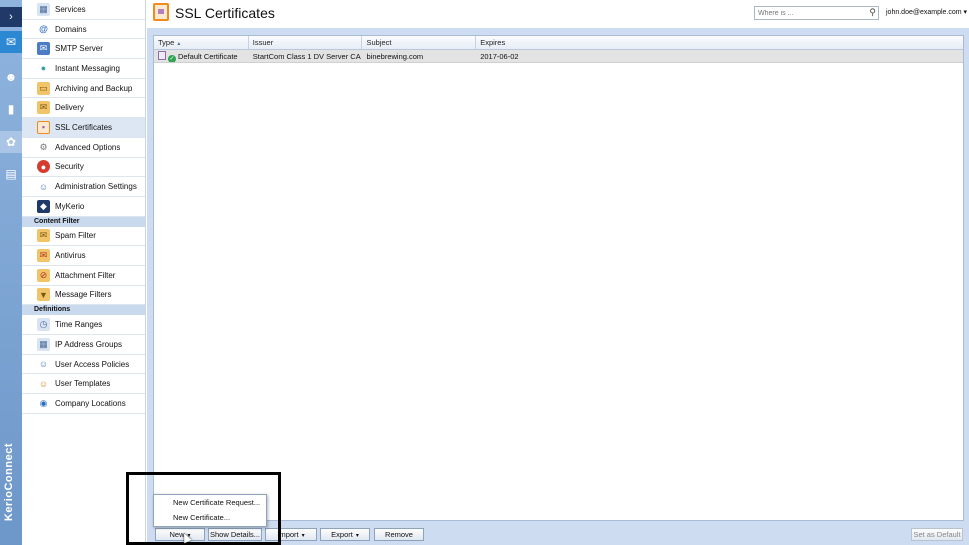 Image resolution: width=969 pixels, height=545 pixels. I want to click on location-icon: ◉, so click(43, 402).